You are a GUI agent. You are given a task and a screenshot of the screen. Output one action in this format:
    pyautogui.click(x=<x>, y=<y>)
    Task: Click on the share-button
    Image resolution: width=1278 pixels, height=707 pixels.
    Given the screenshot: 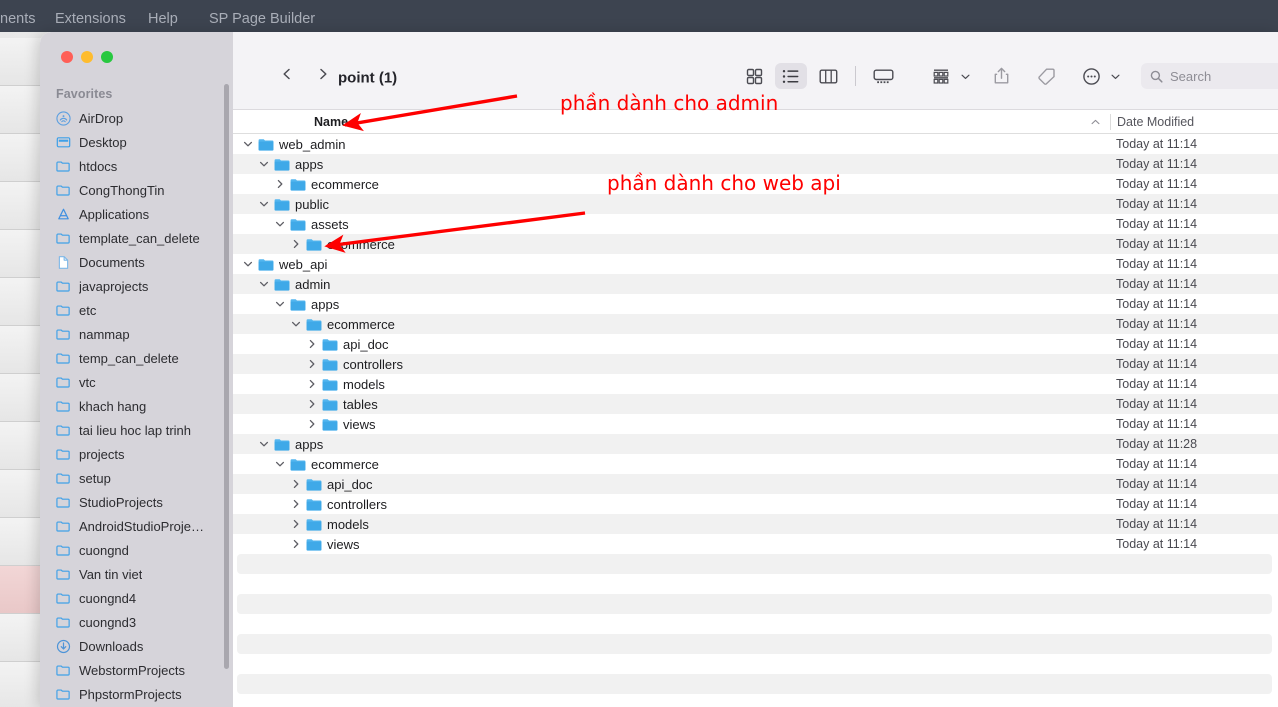 What is the action you would take?
    pyautogui.click(x=1001, y=76)
    